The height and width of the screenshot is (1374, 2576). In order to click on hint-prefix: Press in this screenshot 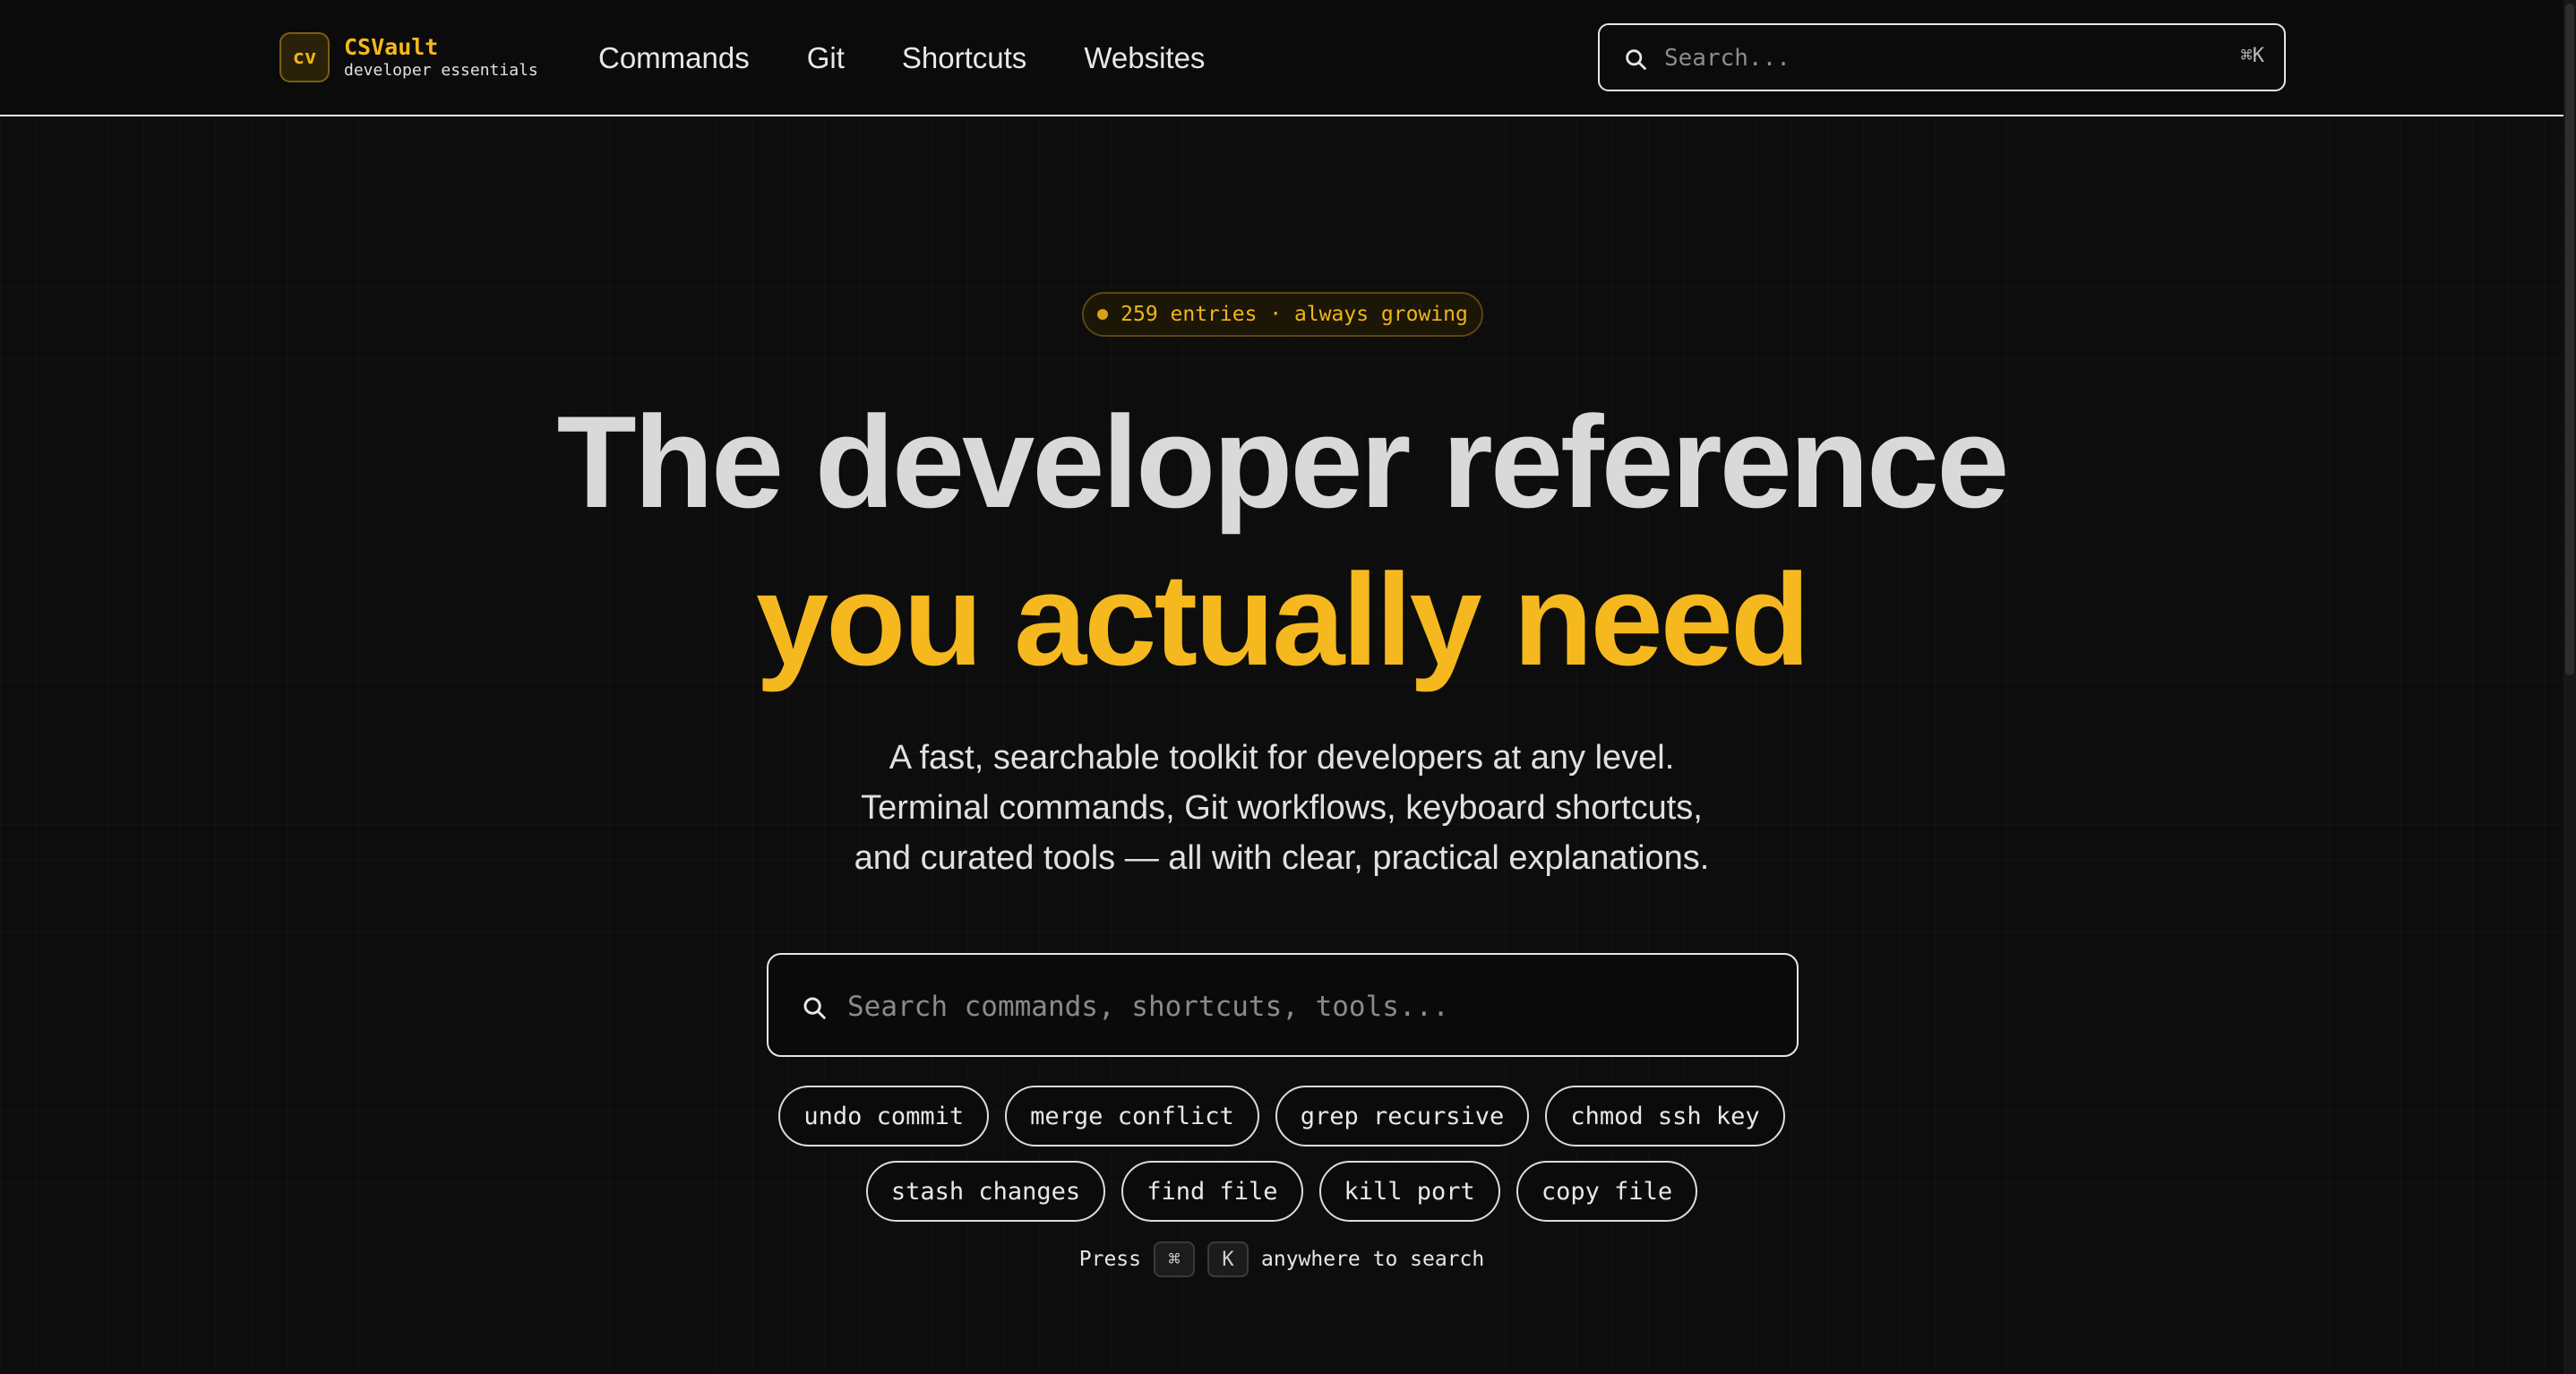, I will do `click(1109, 1259)`.